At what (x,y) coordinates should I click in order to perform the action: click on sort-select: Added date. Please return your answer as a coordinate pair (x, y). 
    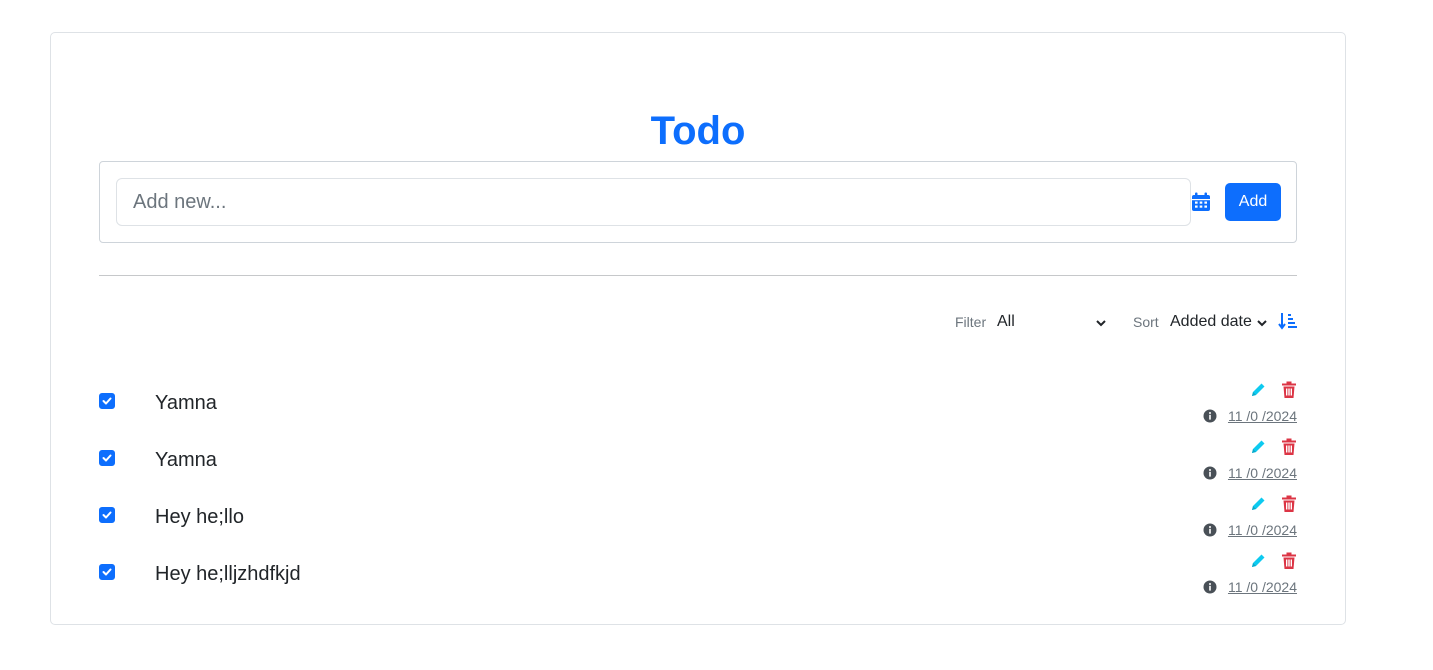
    Looking at the image, I should click on (1219, 322).